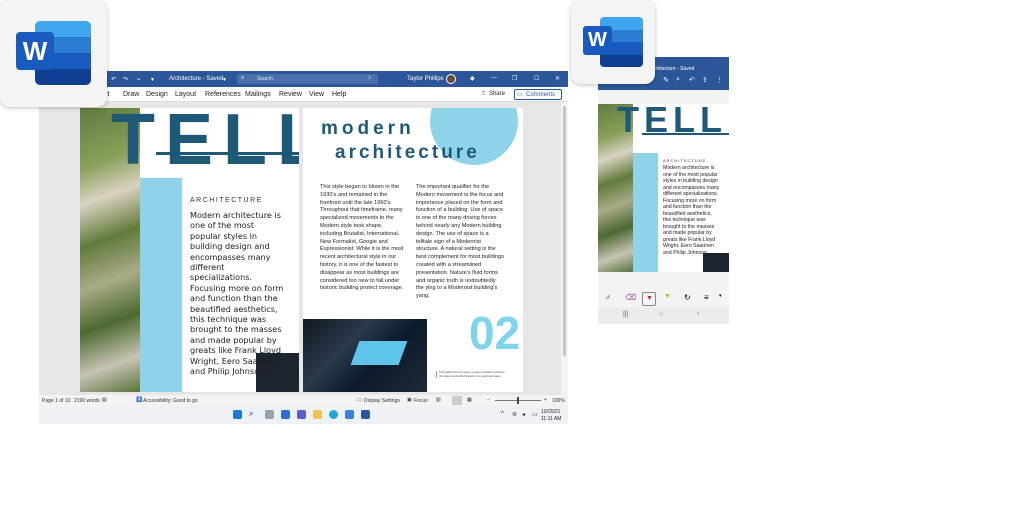 The width and height of the screenshot is (1024, 512). I want to click on phone-search-icon: ⌕, so click(678, 80).